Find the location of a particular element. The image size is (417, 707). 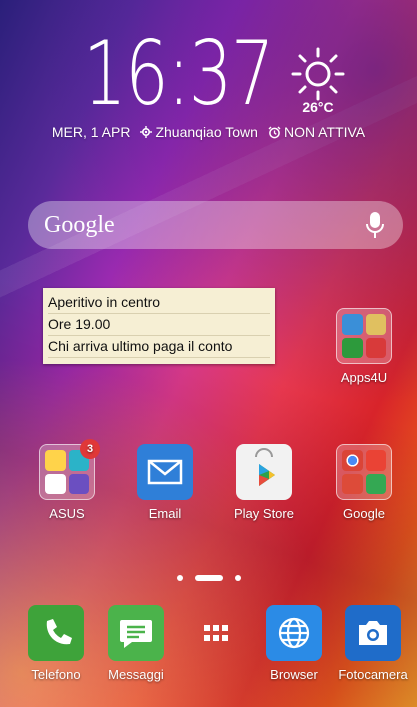

maps-icon is located at coordinates (375, 483).